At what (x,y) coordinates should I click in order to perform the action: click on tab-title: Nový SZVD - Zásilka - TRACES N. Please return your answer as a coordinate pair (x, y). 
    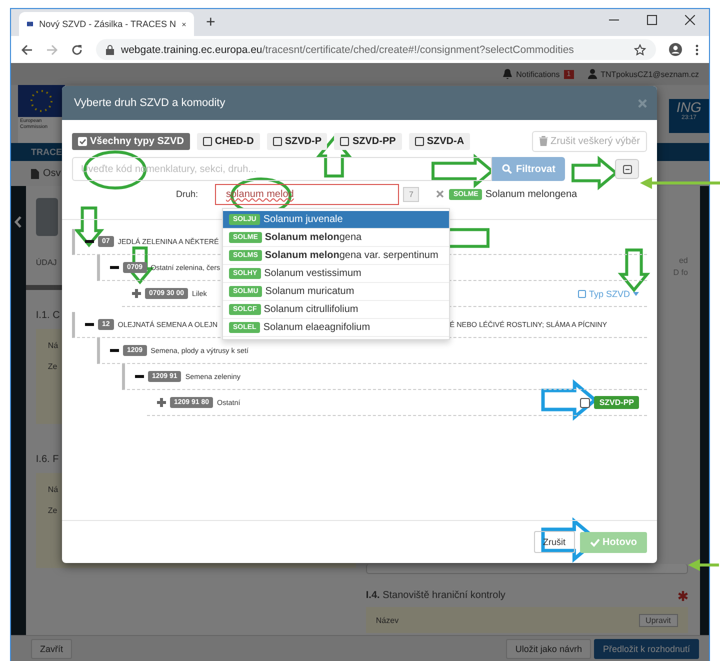
    Looking at the image, I should click on (107, 24).